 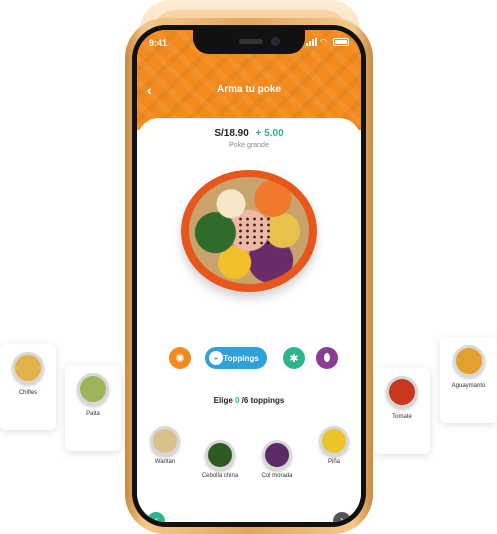 What do you see at coordinates (468, 380) in the screenshot?
I see `floating-card-aguaymanto: Aguaymanto` at bounding box center [468, 380].